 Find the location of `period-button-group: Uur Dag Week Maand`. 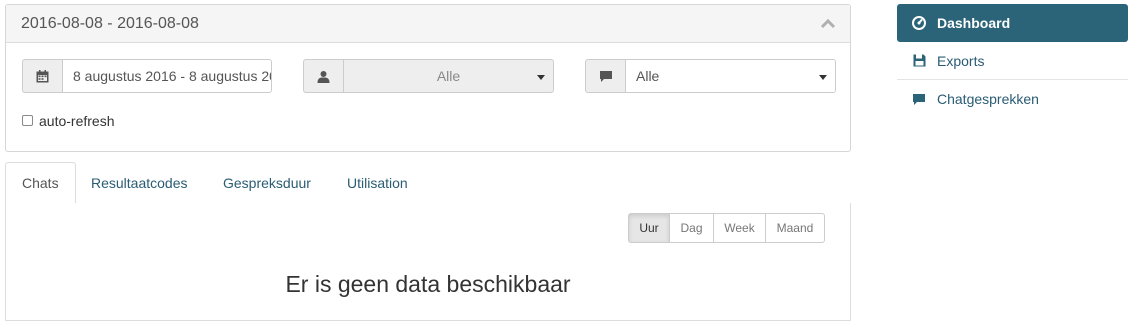

period-button-group: Uur Dag Week Maand is located at coordinates (726, 228).